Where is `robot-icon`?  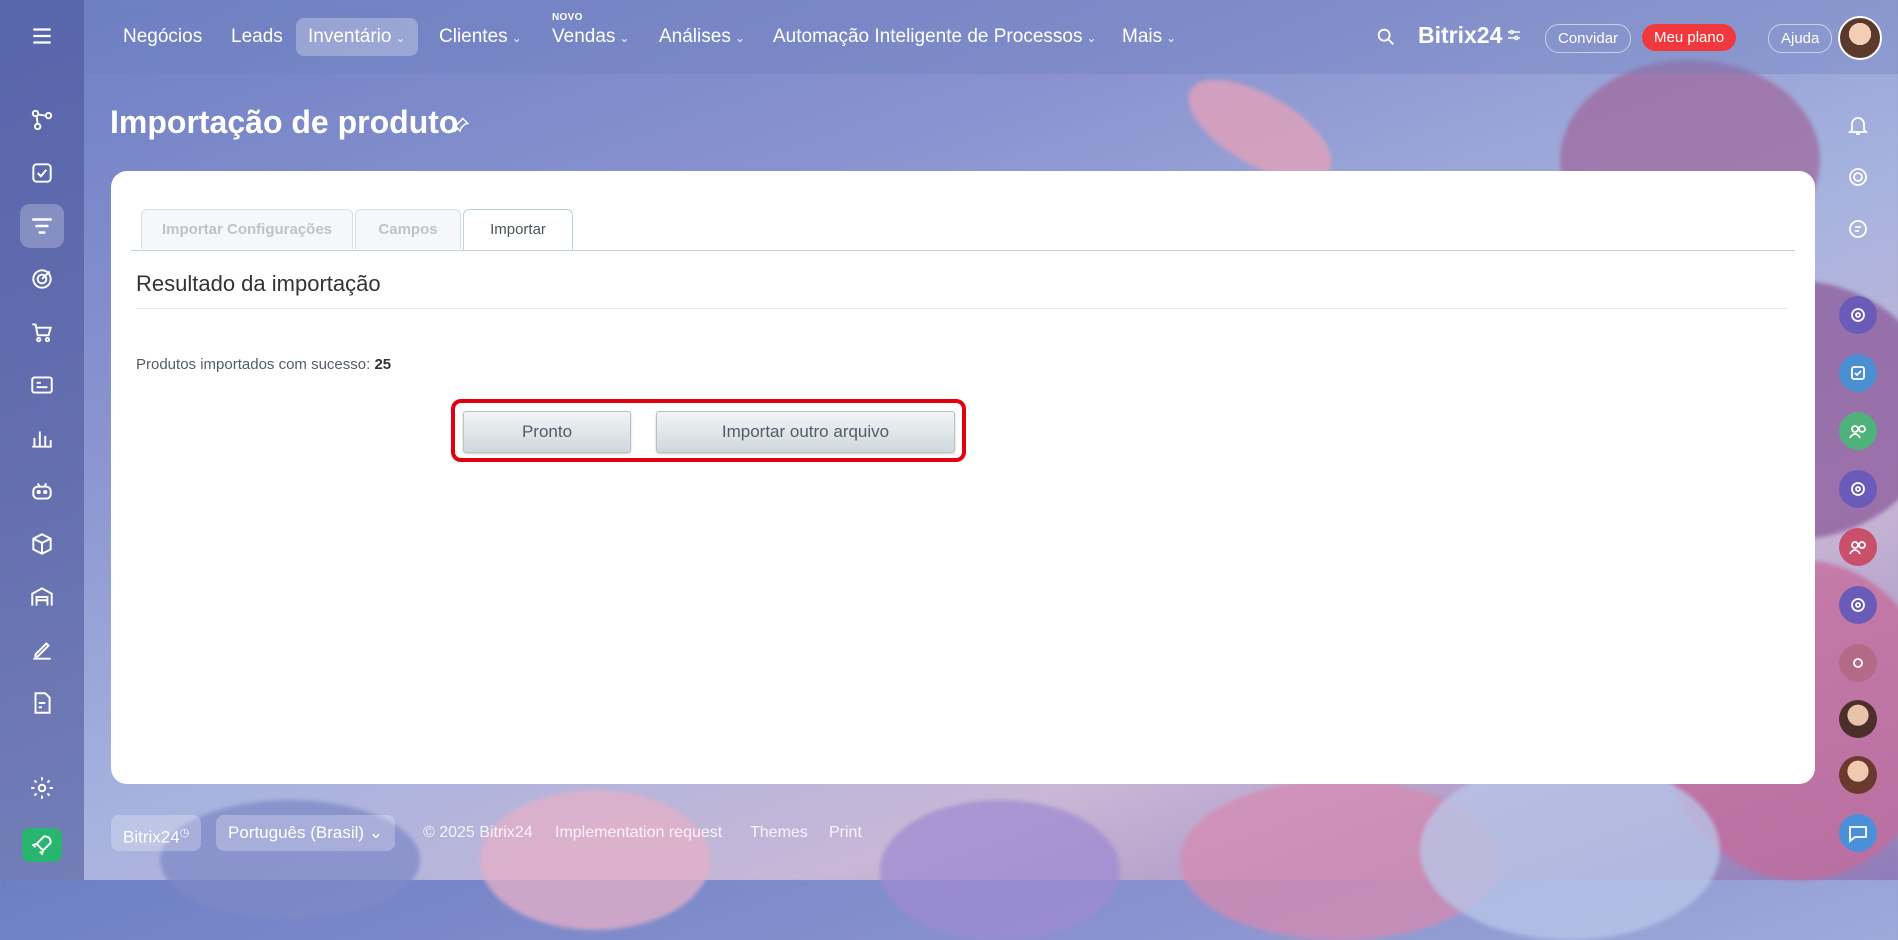
robot-icon is located at coordinates (42, 491).